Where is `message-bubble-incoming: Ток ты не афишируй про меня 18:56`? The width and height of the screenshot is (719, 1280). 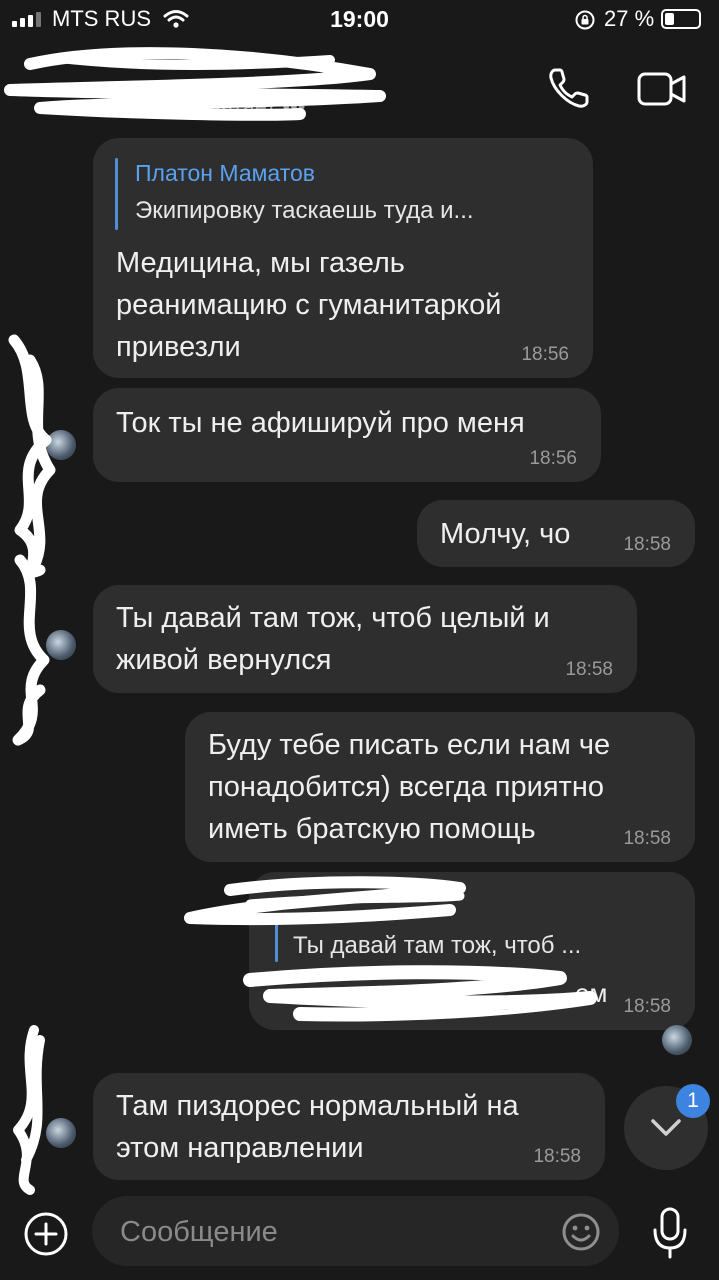 message-bubble-incoming: Ток ты не афишируй про меня 18:56 is located at coordinates (347, 435).